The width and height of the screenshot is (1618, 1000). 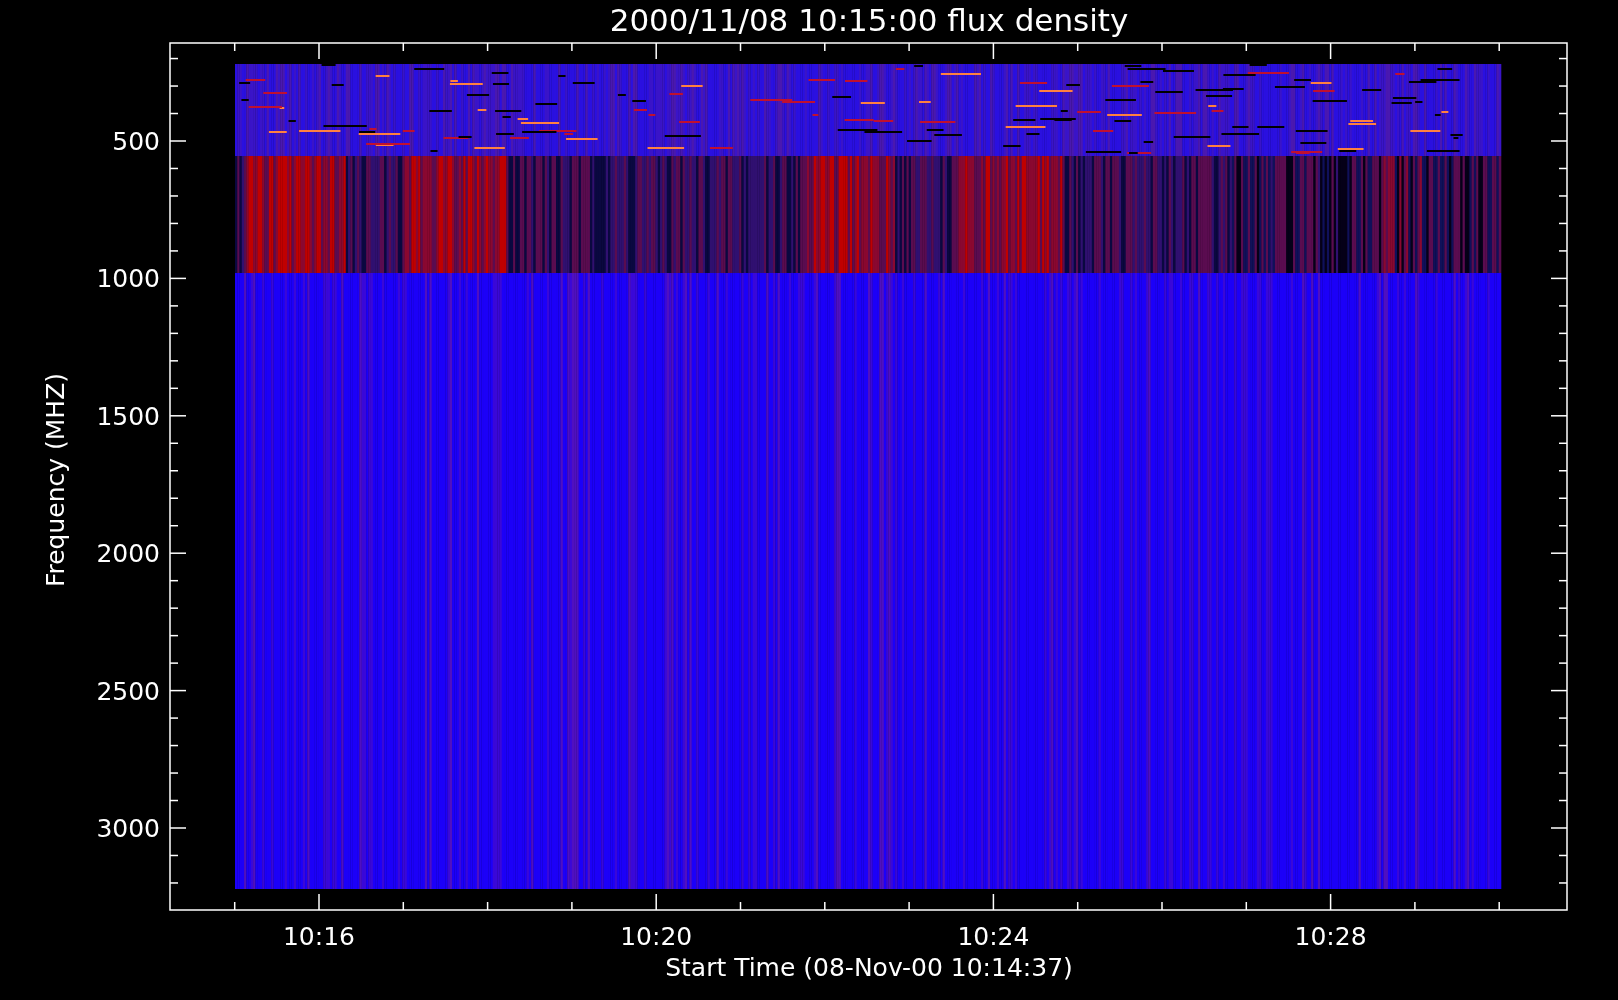 I want to click on y-tick-label: 2500, so click(x=128, y=691).